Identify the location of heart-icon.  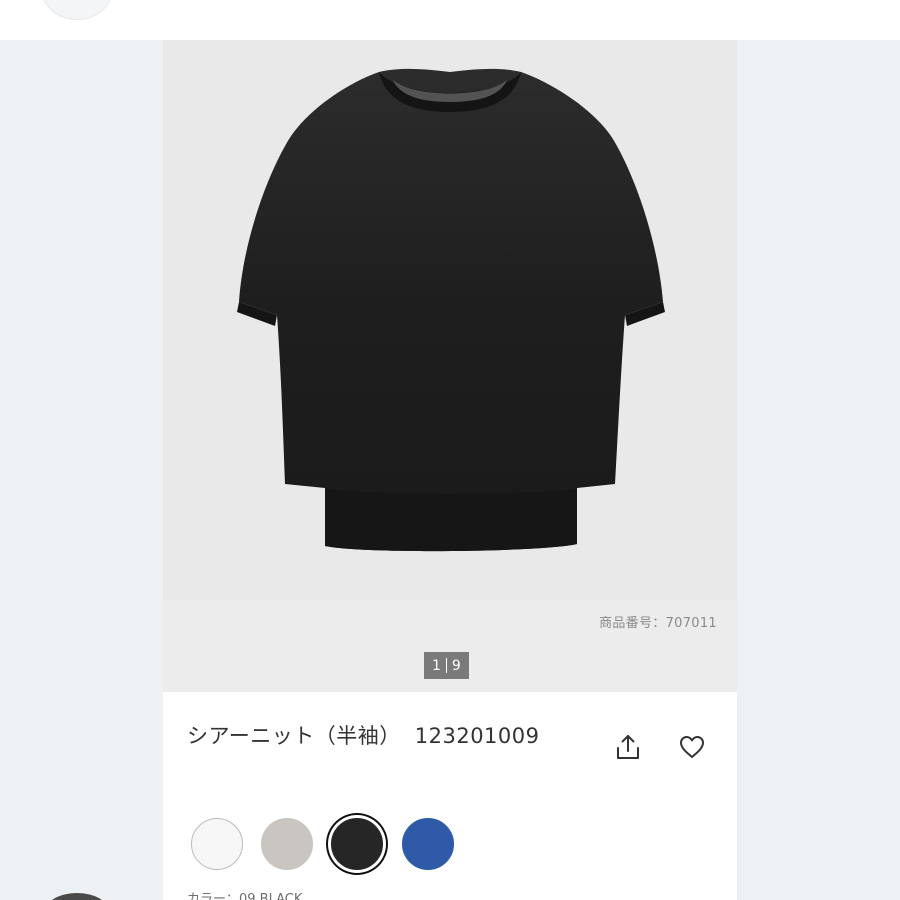
(692, 747).